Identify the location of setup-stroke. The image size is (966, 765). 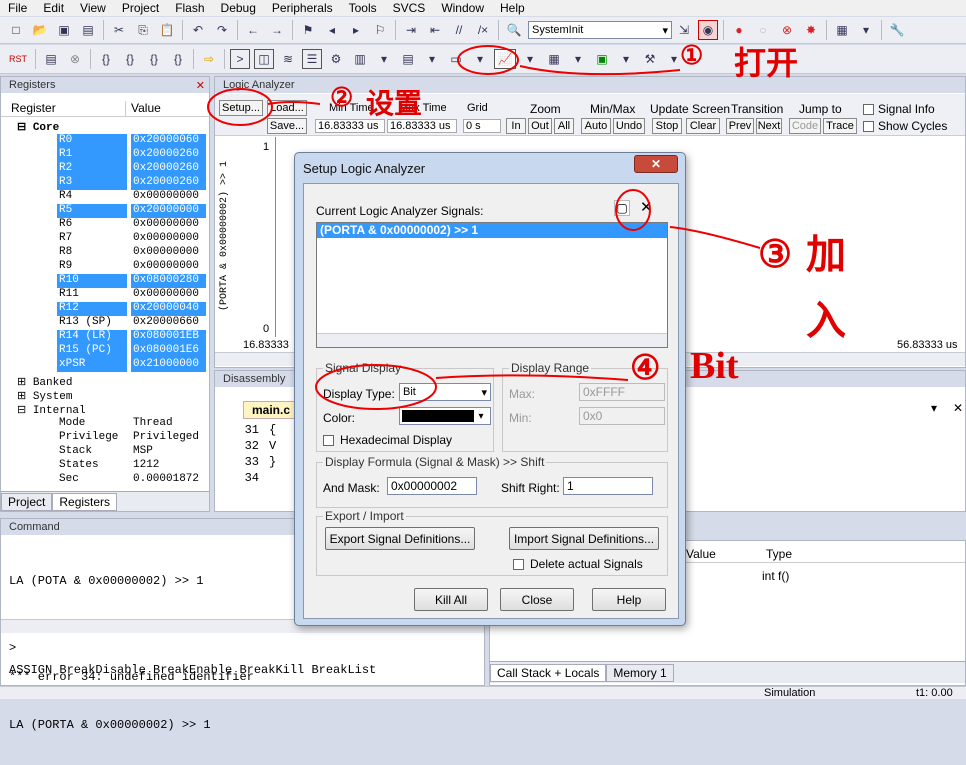
(294, 103).